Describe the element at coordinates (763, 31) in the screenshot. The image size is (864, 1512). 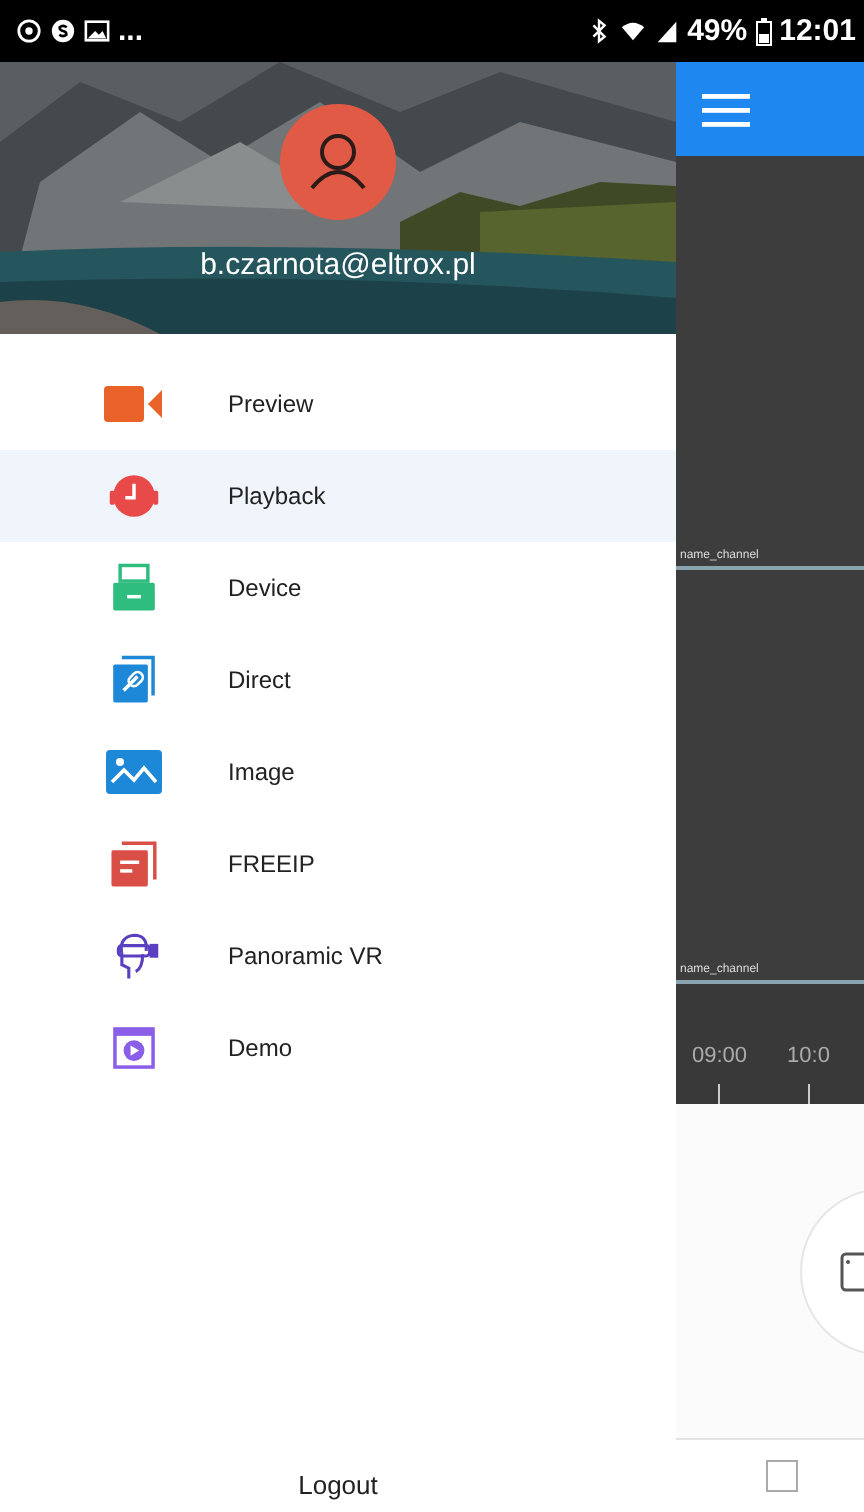
I see `battery-icon` at that location.